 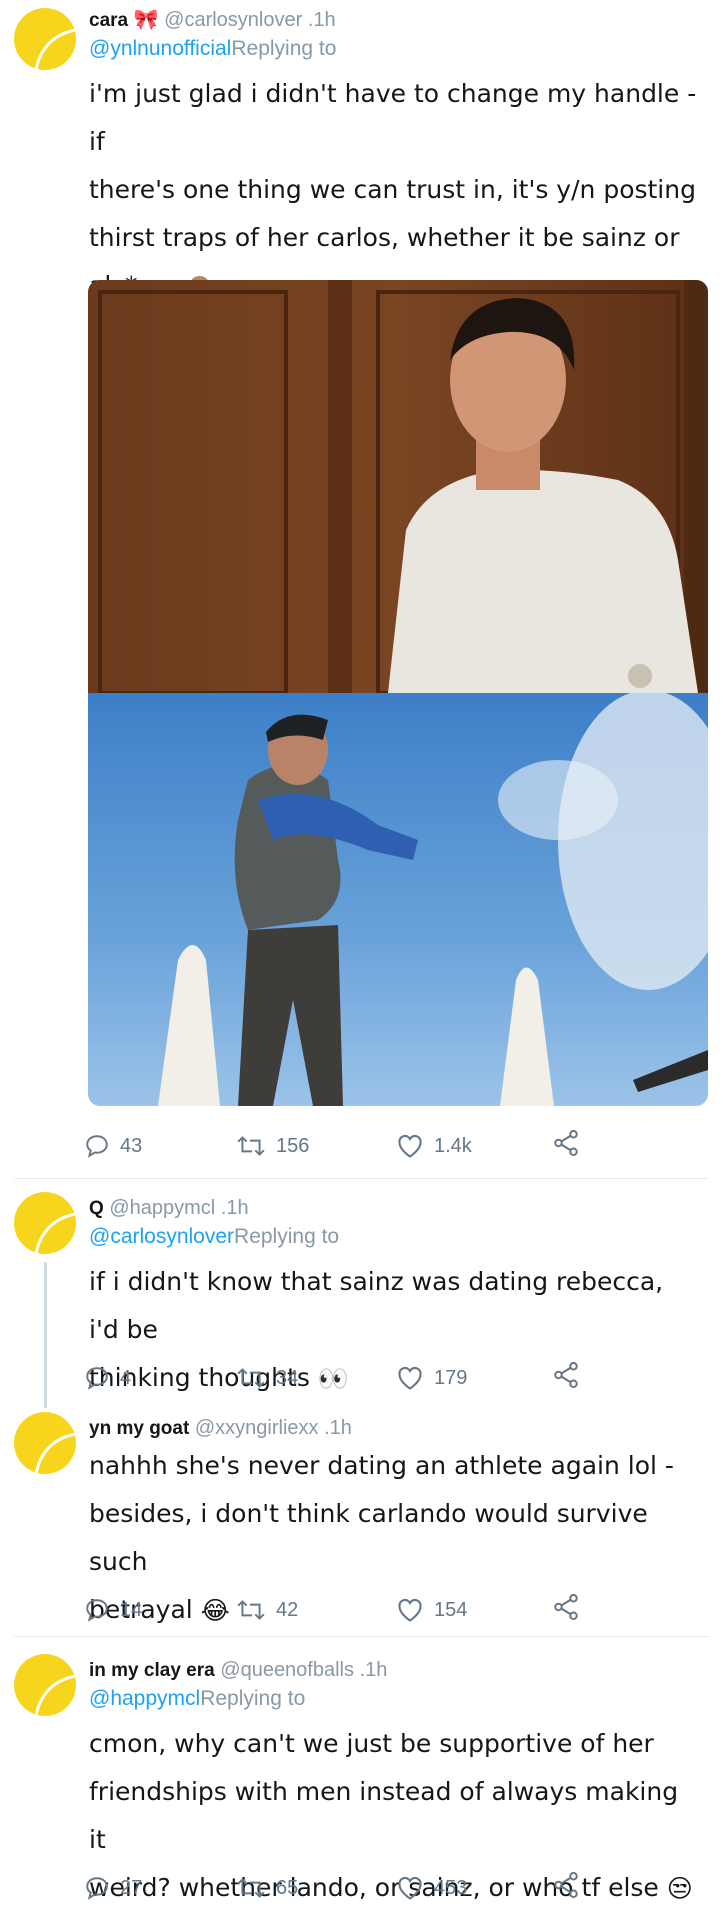 I want to click on reply-button: 14, so click(x=113, y=1610).